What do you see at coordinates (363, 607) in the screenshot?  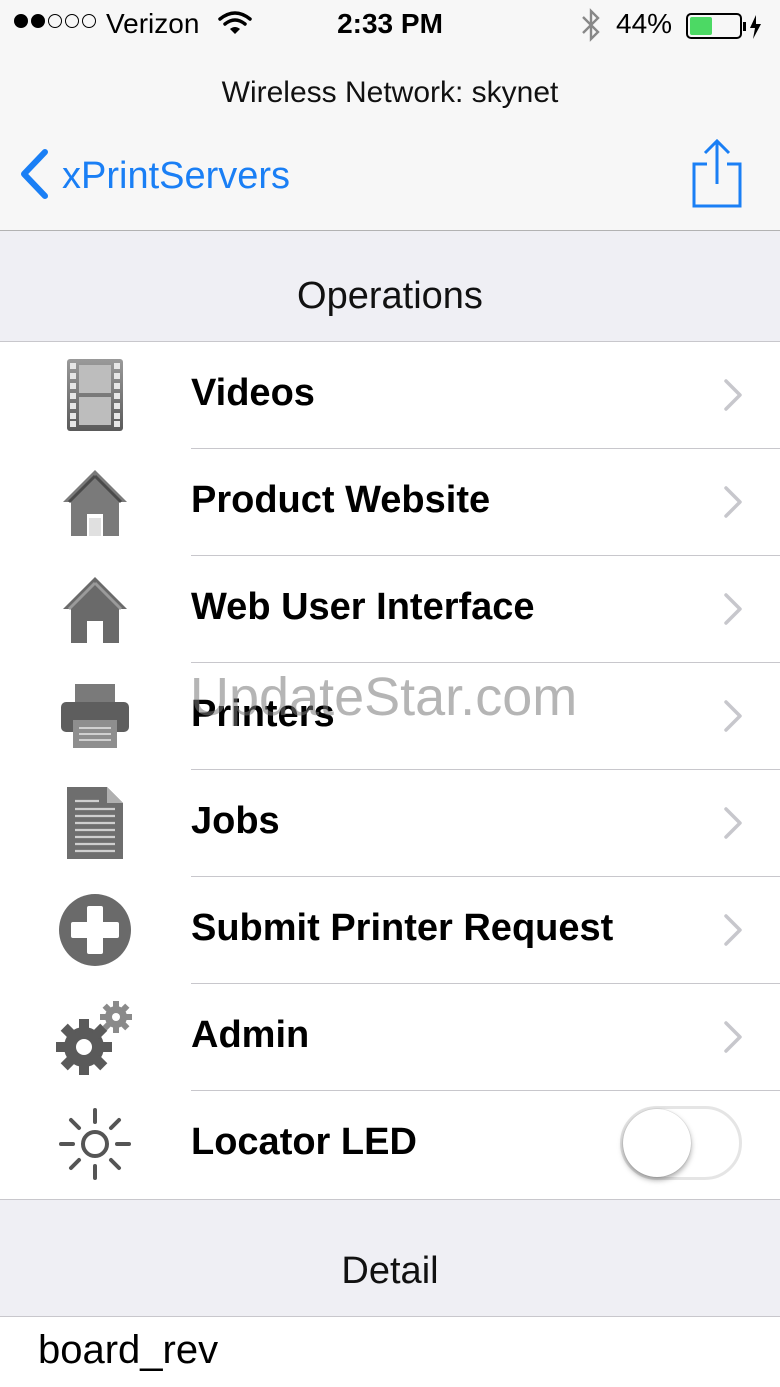 I see `row-label: Web User Interface` at bounding box center [363, 607].